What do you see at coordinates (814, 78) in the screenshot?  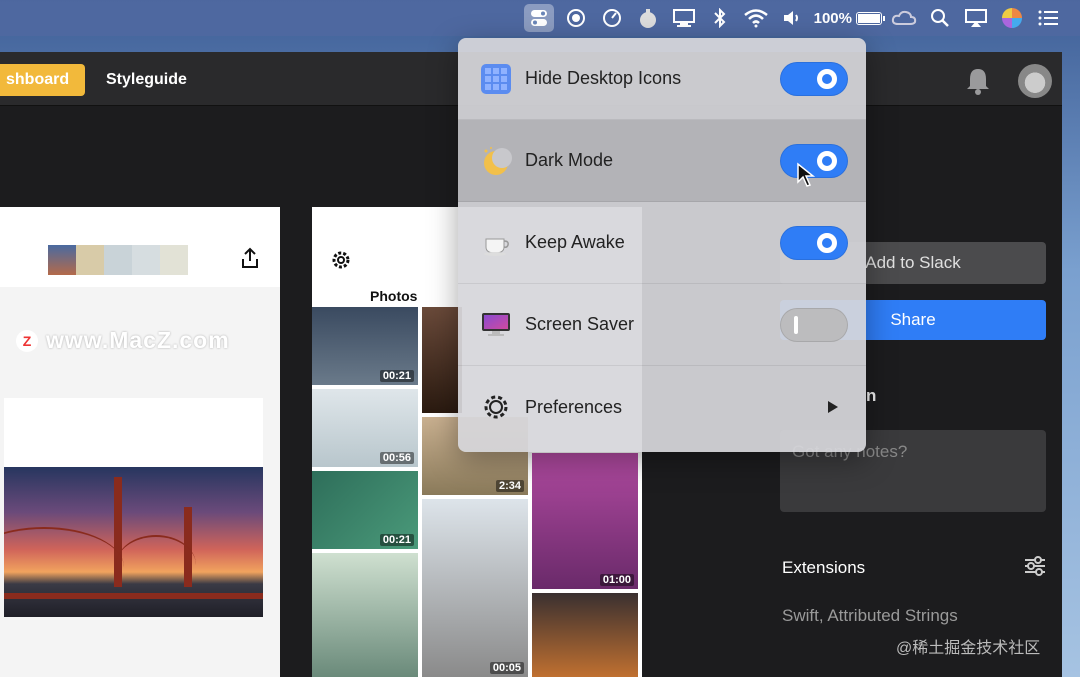 I see `hide-desktop-icons-toggle` at bounding box center [814, 78].